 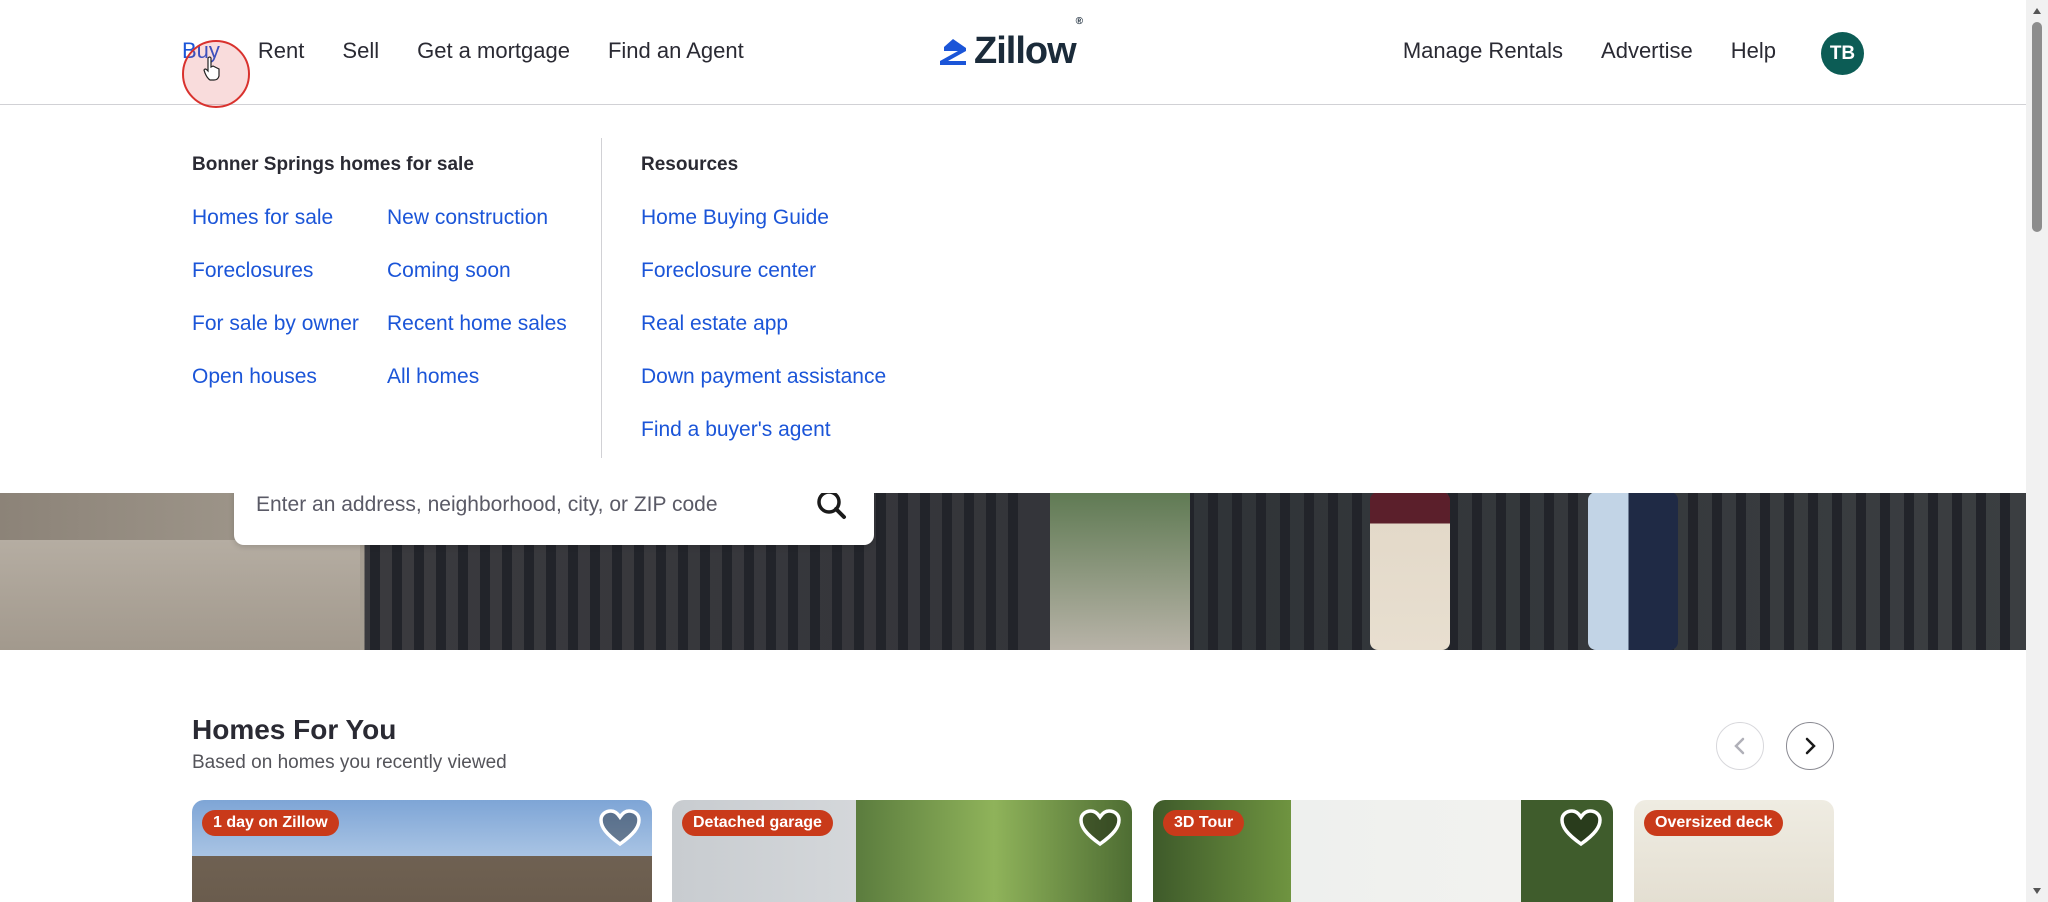 What do you see at coordinates (1753, 51) in the screenshot?
I see `nav-help: Help` at bounding box center [1753, 51].